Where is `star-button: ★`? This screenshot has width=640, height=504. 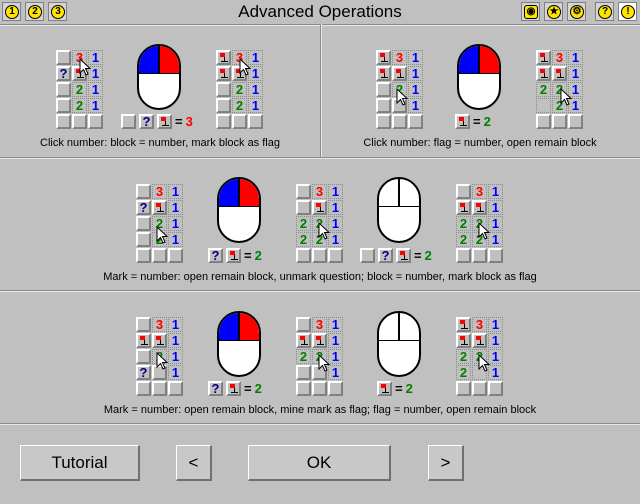 star-button: ★ is located at coordinates (553, 11).